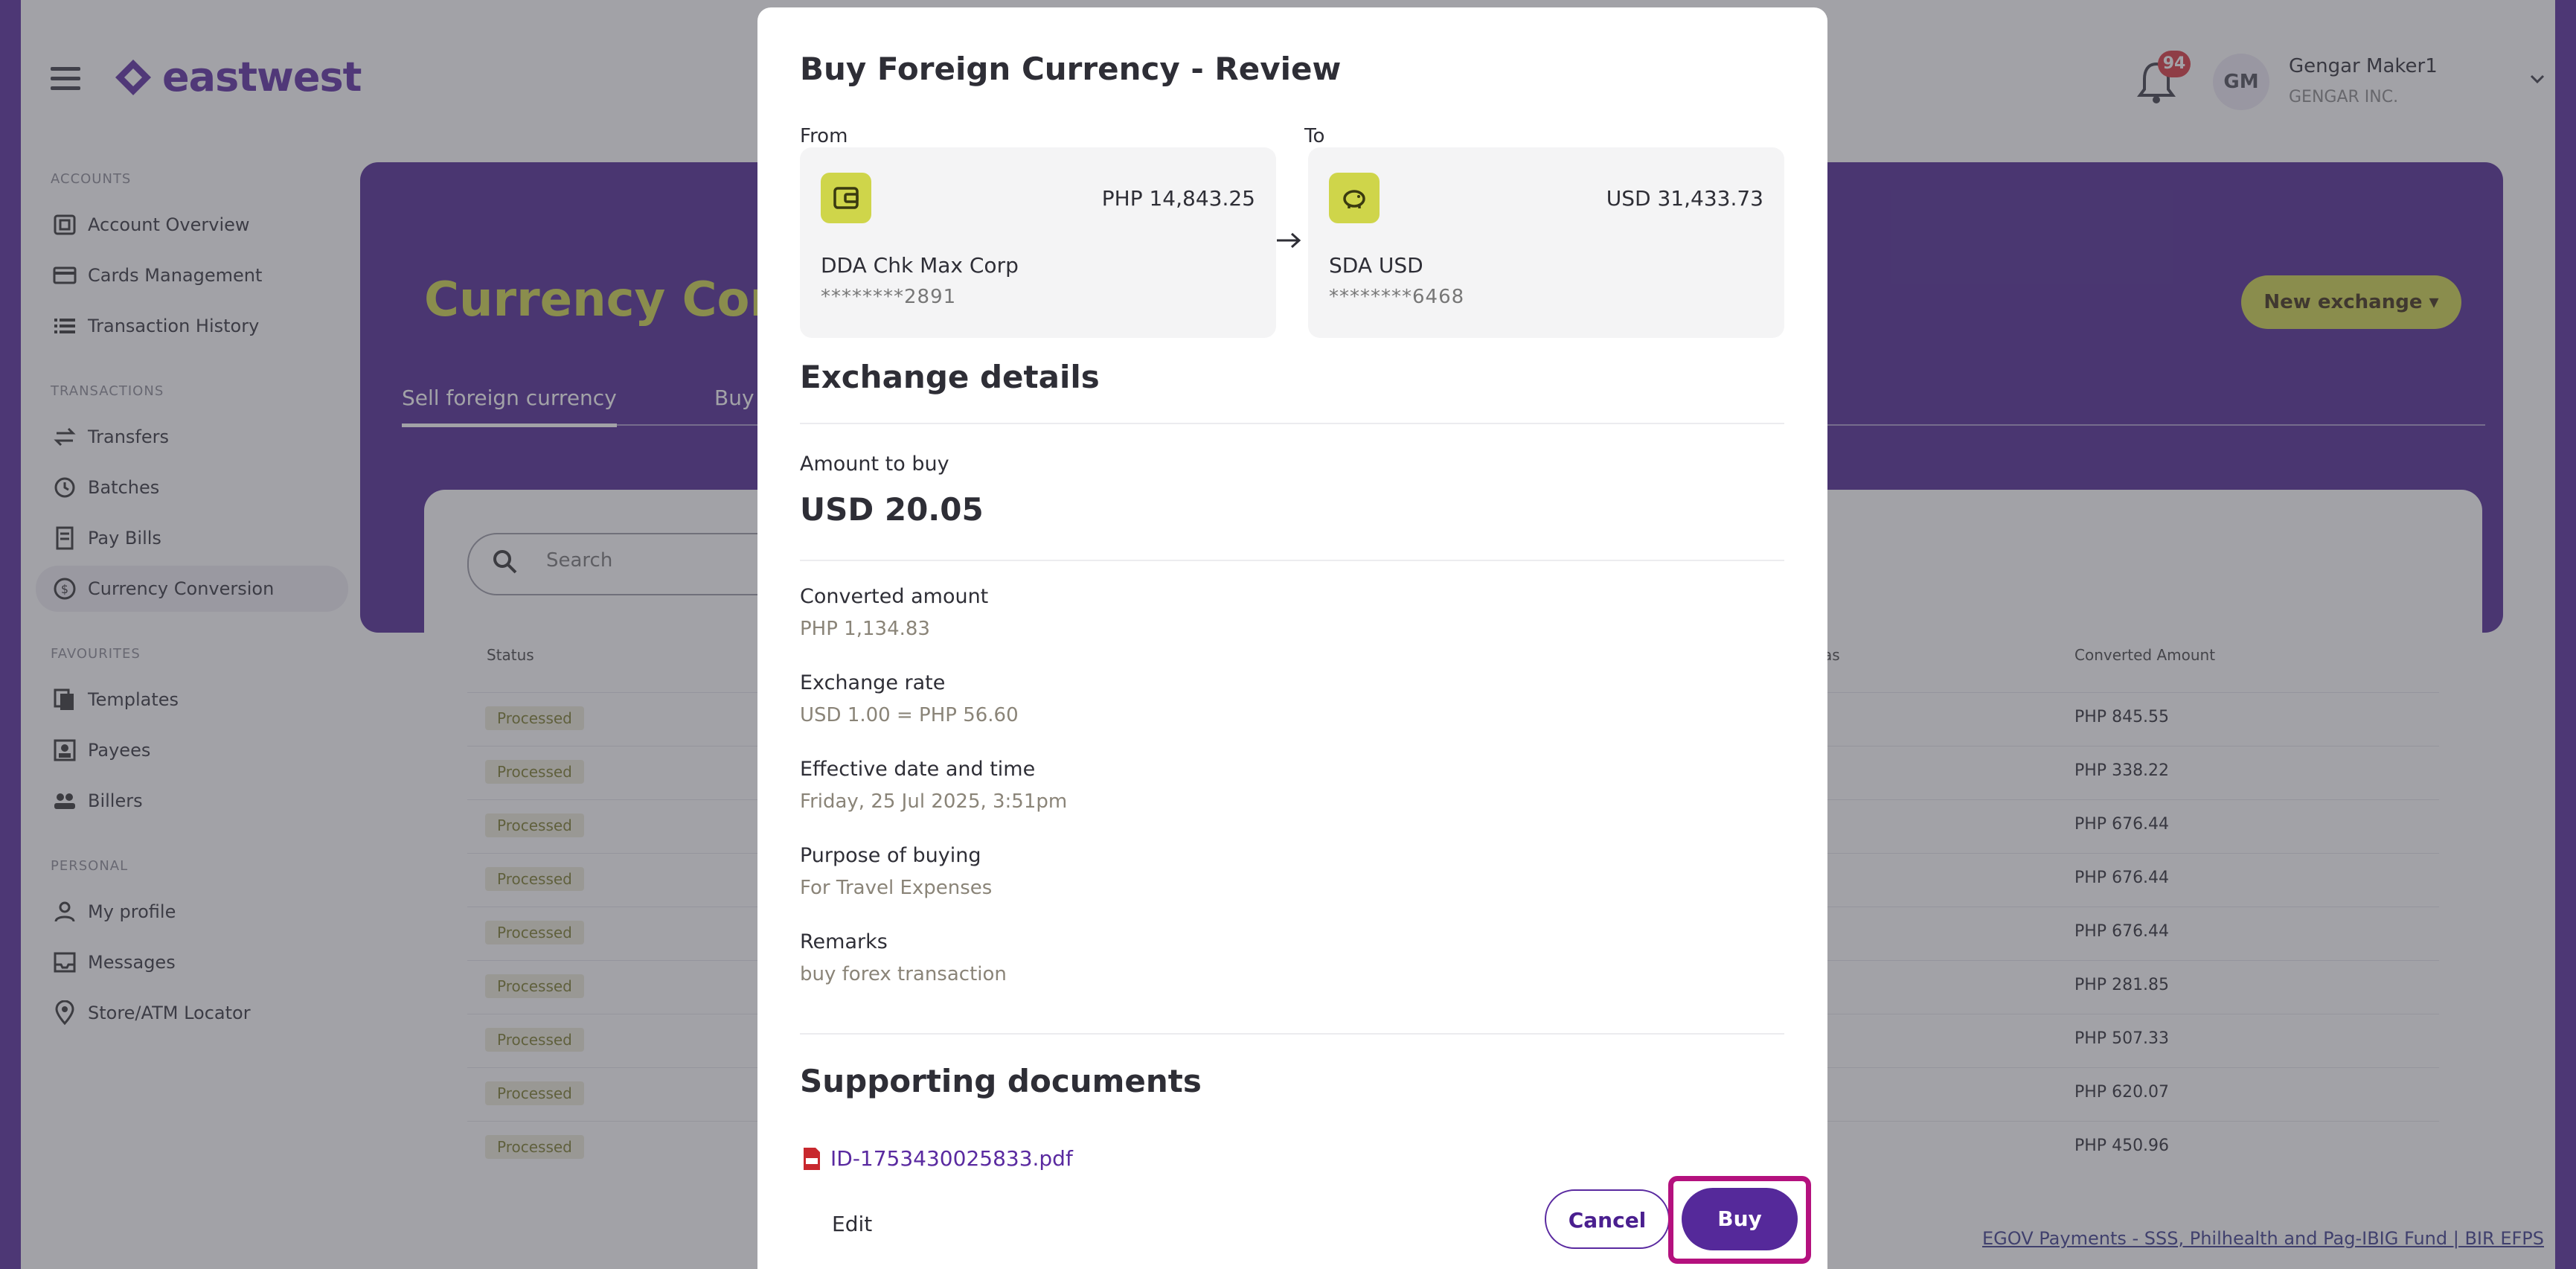 The height and width of the screenshot is (1269, 2576). I want to click on modal-title: Buy Foreign Currency - Review, so click(1071, 69).